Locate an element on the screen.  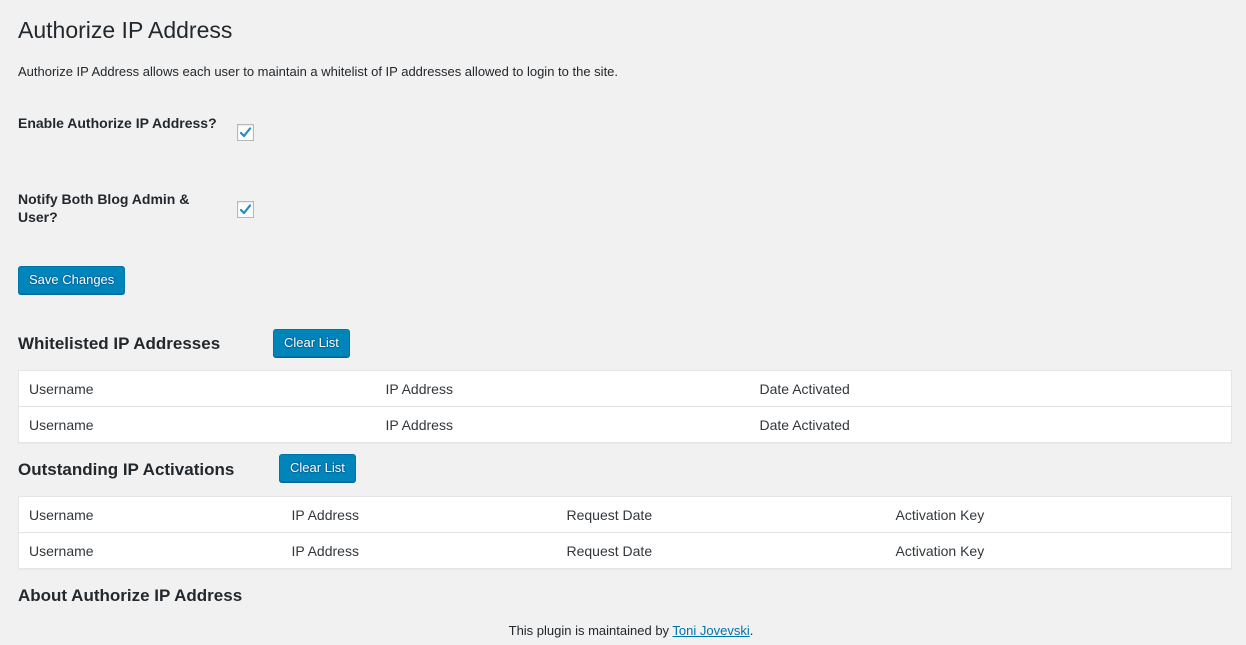
about-text-after: . is located at coordinates (751, 630).